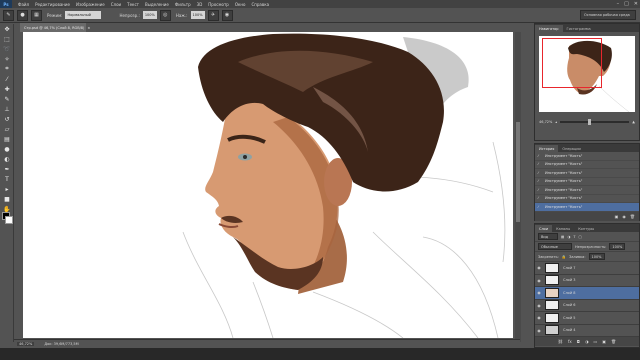 This screenshot has width=640, height=360. What do you see at coordinates (7, 179) in the screenshot?
I see `type-tool-icon: T` at bounding box center [7, 179].